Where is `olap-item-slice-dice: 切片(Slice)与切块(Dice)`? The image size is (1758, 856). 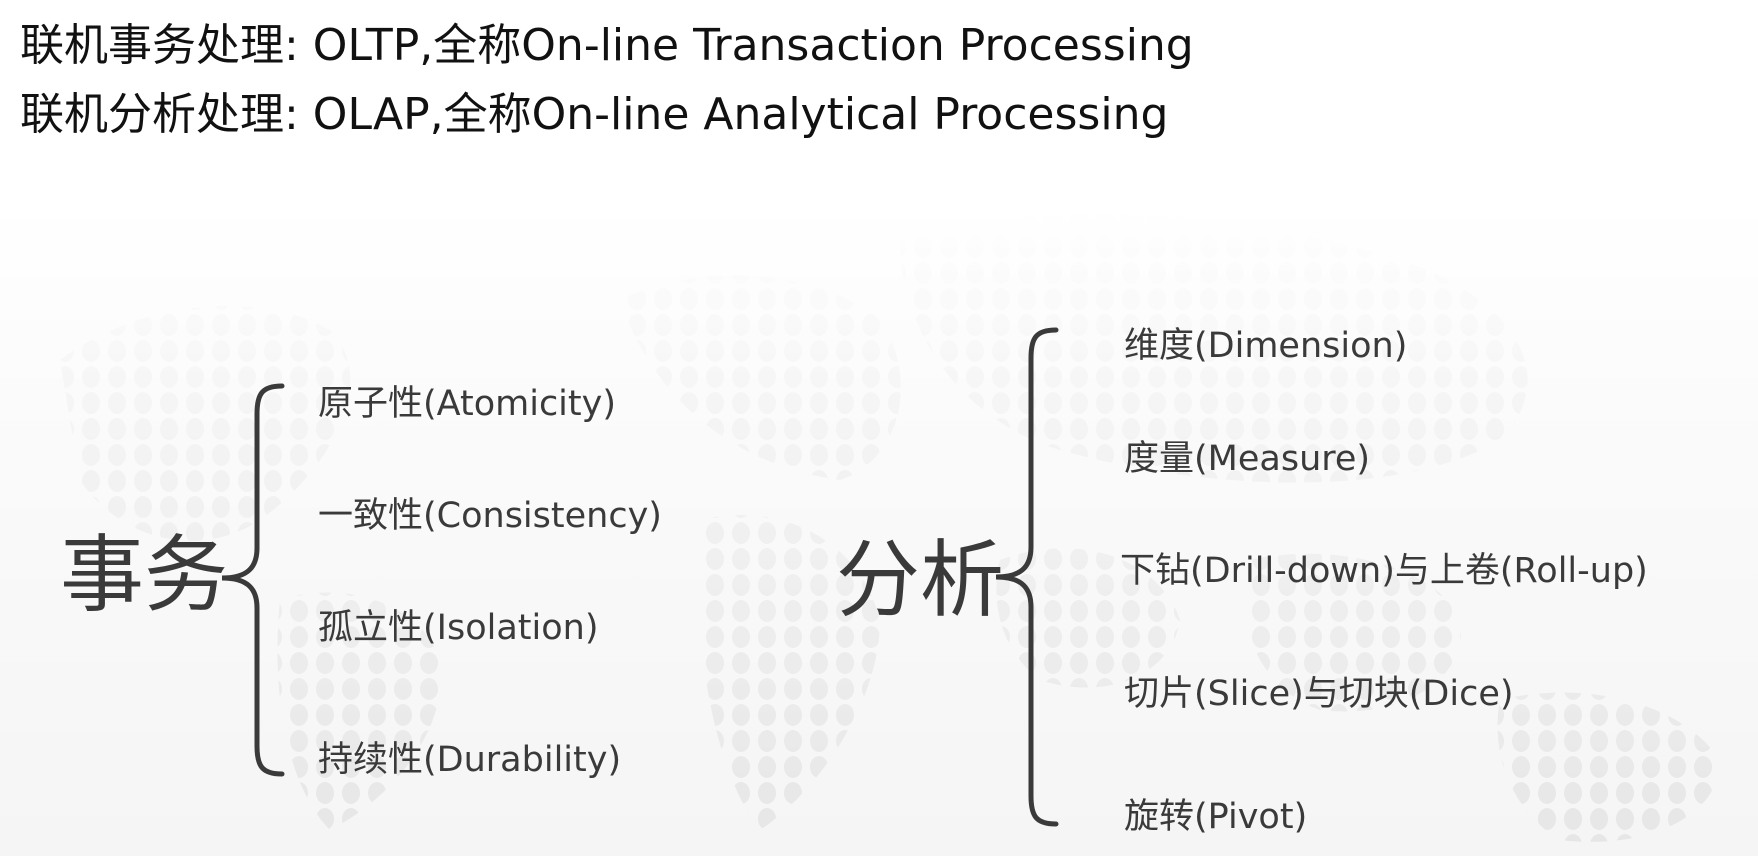 olap-item-slice-dice: 切片(Slice)与切块(Dice) is located at coordinates (1319, 694).